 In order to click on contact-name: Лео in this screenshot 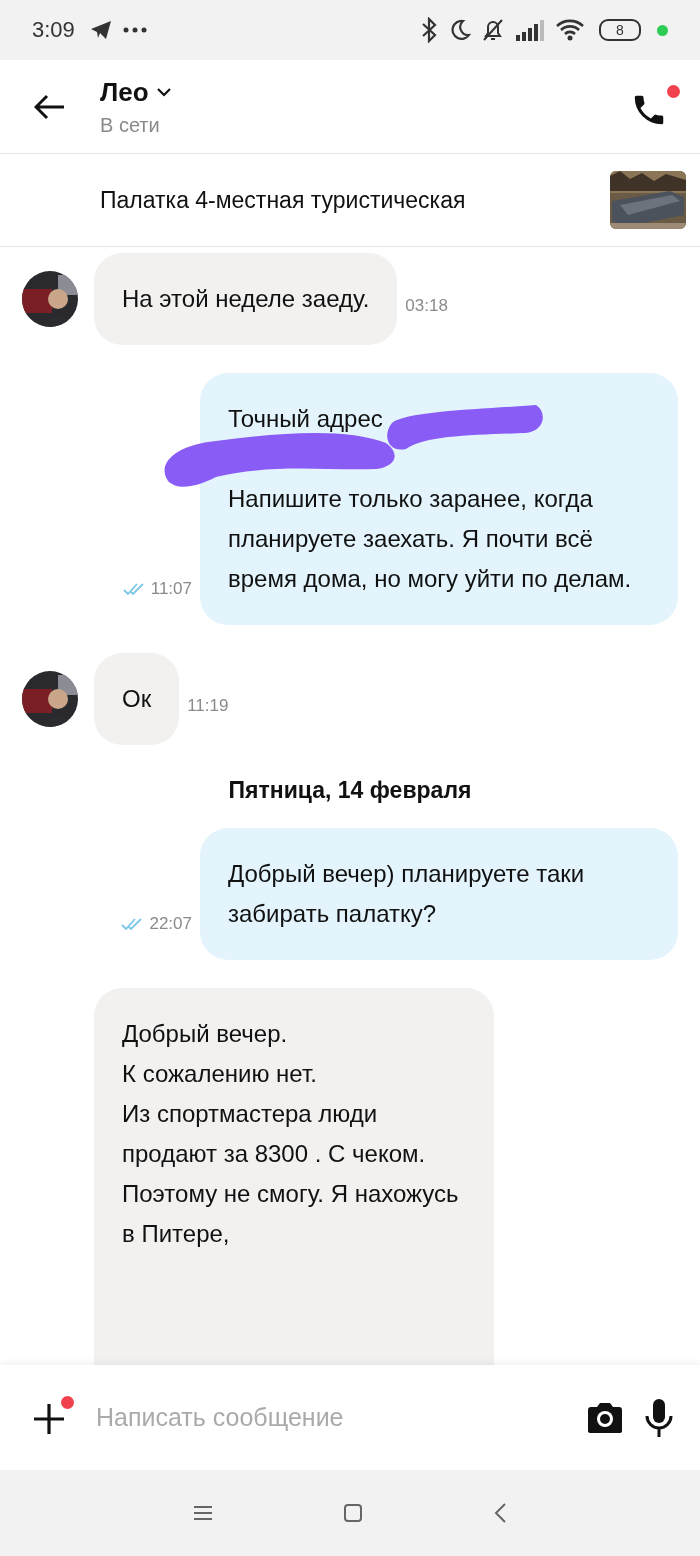, I will do `click(124, 92)`.